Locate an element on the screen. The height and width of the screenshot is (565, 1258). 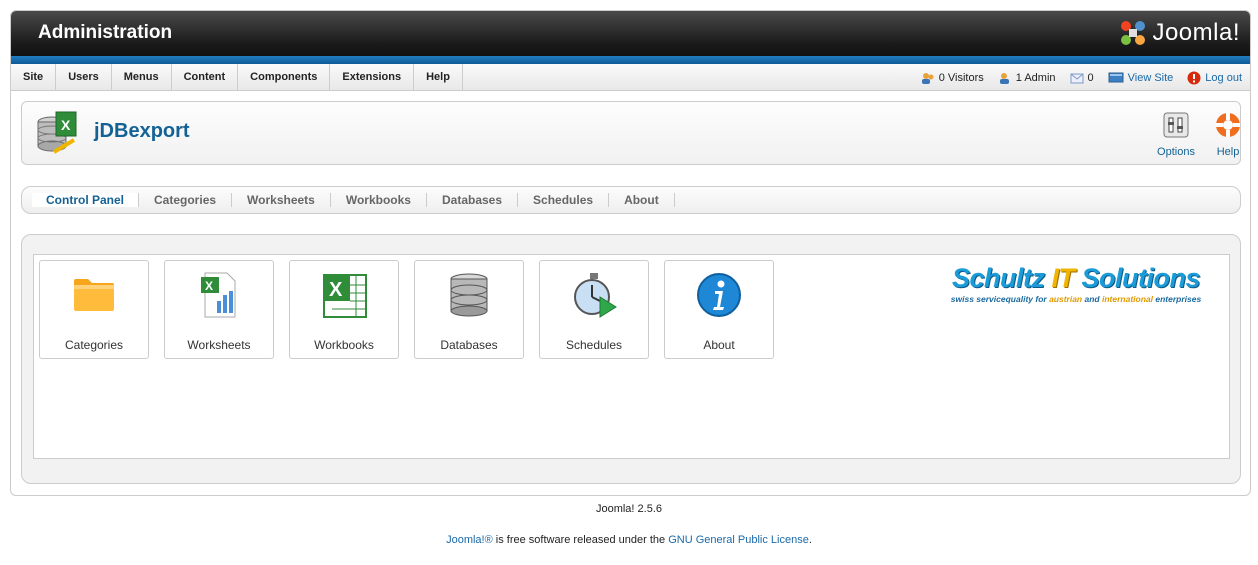
visitors-status: 0 Visitors is located at coordinates (952, 78).